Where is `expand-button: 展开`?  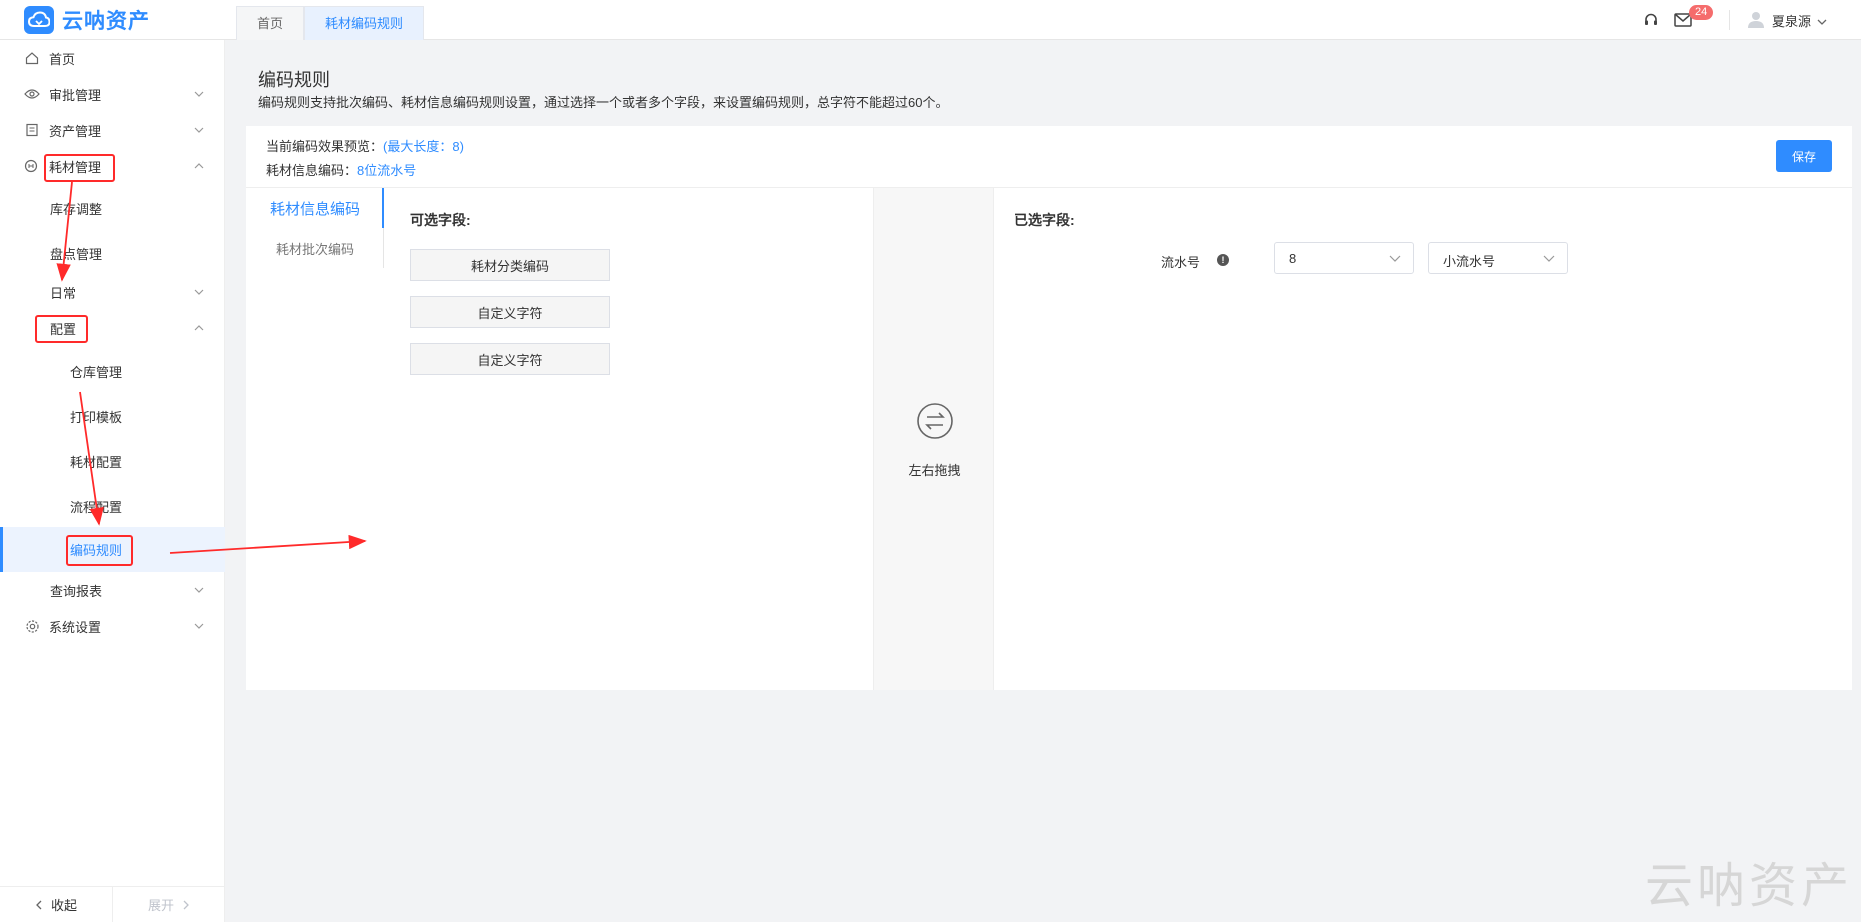 expand-button: 展开 is located at coordinates (169, 904).